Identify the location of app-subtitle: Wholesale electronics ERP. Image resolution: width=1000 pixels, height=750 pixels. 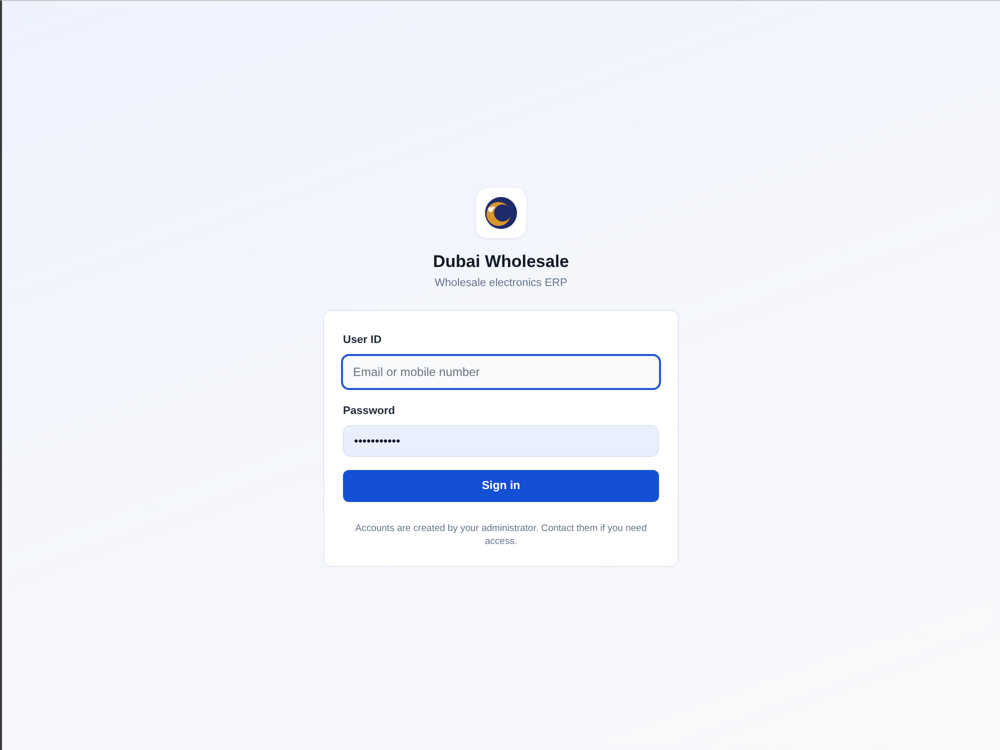
(501, 283).